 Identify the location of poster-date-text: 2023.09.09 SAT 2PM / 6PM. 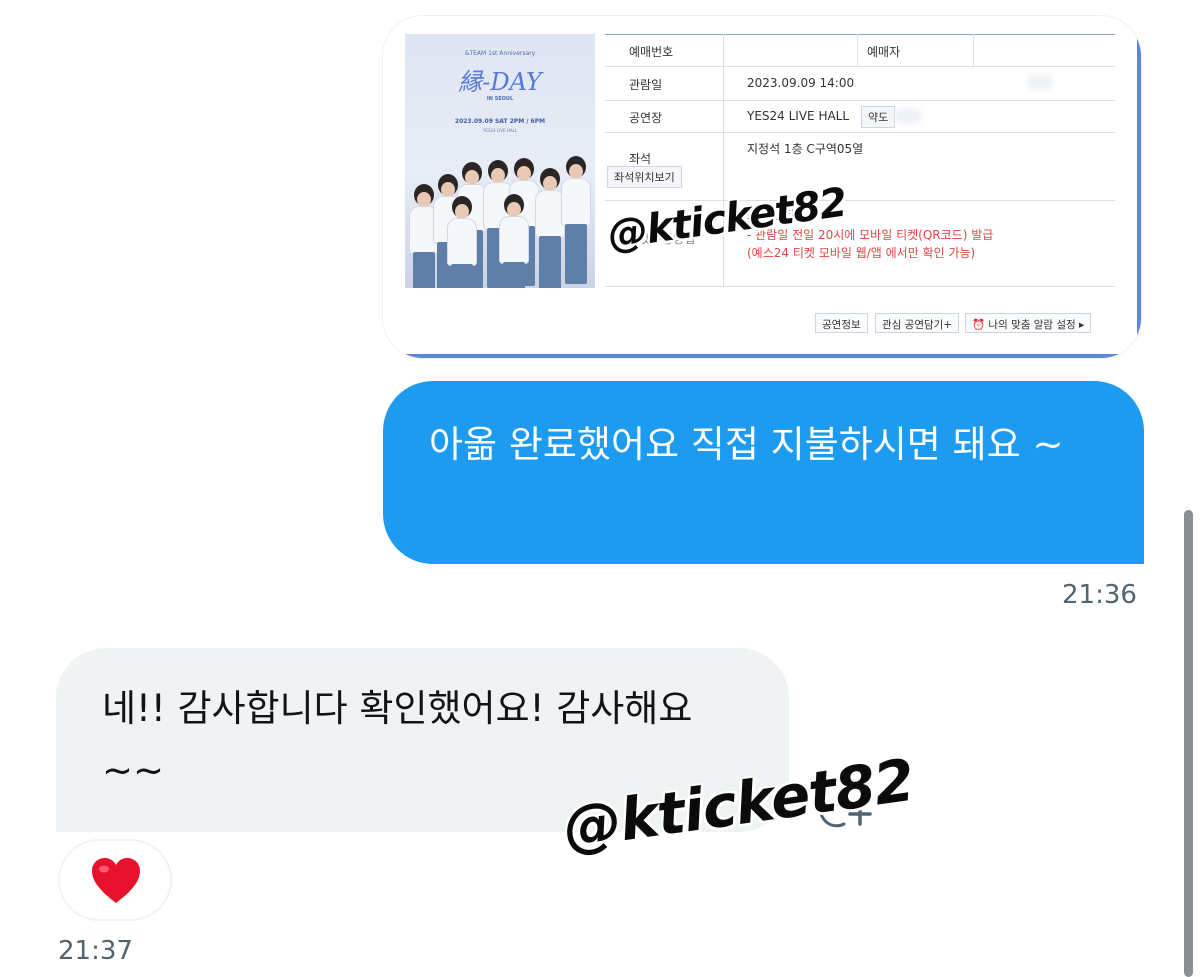
(500, 121).